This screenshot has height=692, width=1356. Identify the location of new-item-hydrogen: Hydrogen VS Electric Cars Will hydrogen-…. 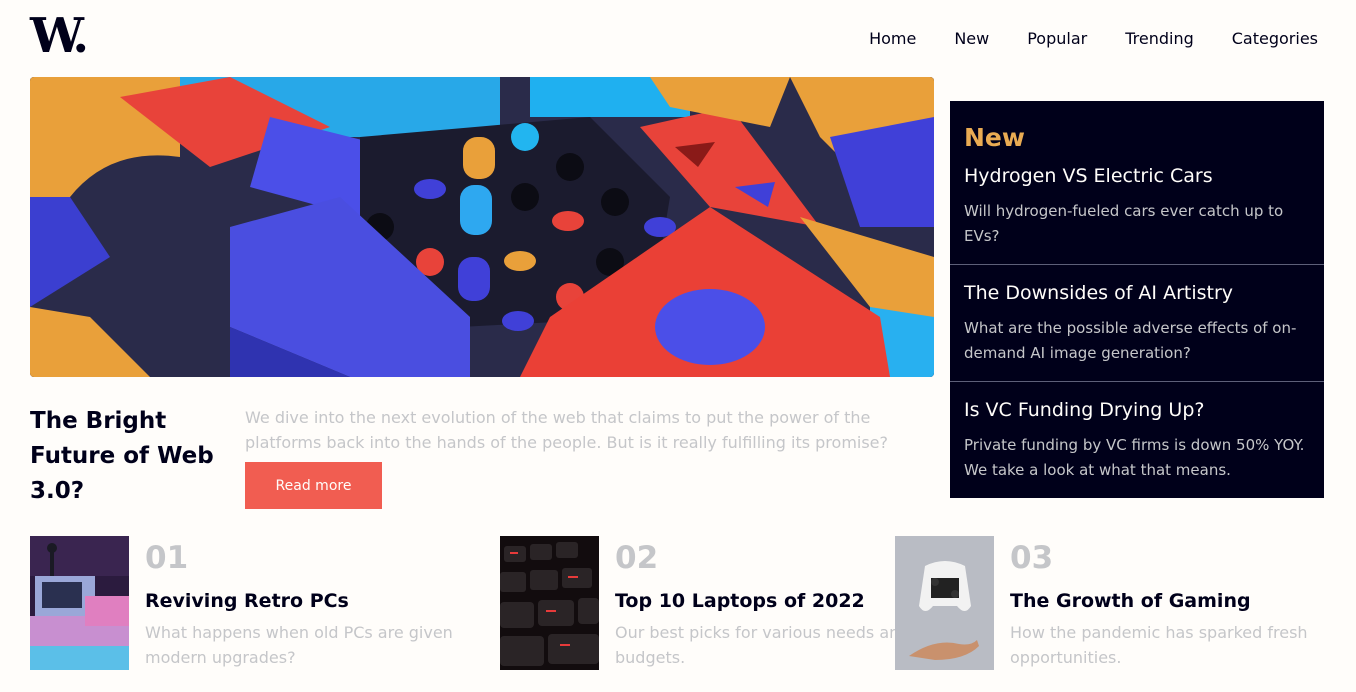
(1137, 206).